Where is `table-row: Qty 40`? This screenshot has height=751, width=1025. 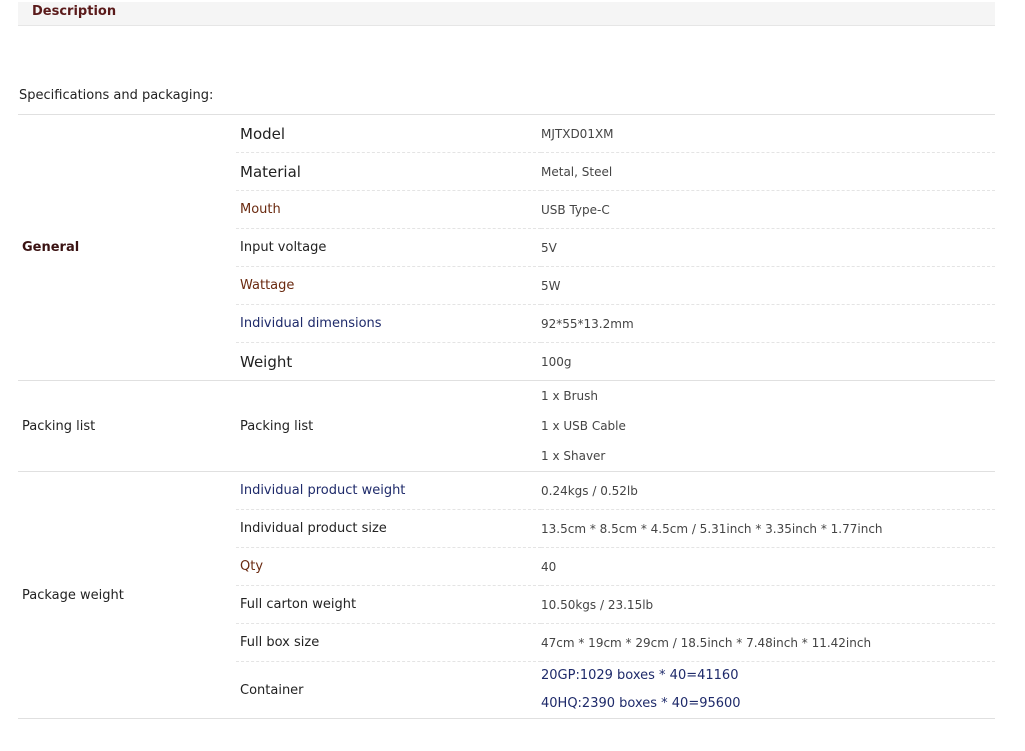 table-row: Qty 40 is located at coordinates (615, 566).